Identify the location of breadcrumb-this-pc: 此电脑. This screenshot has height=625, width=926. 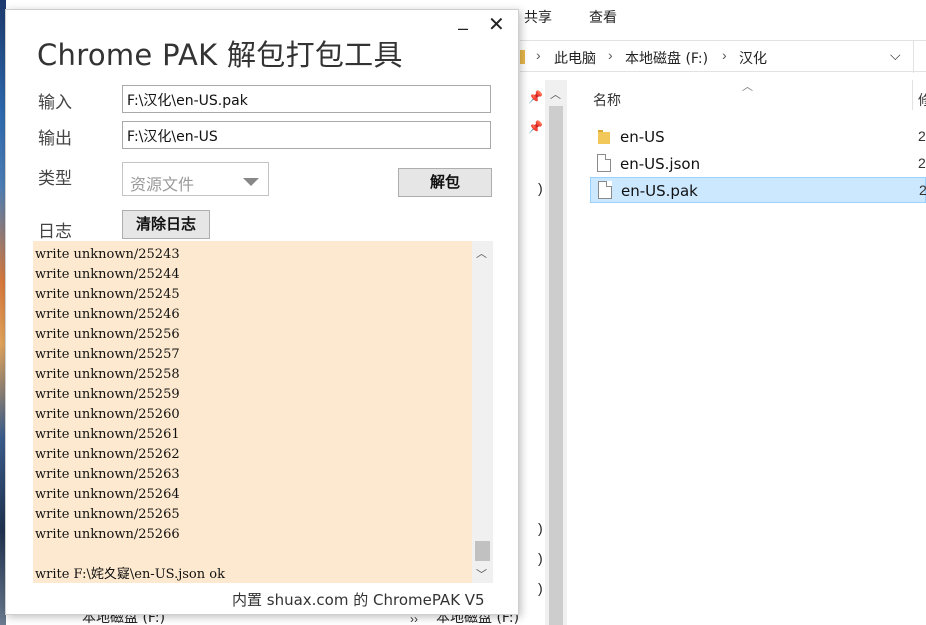
(575, 58).